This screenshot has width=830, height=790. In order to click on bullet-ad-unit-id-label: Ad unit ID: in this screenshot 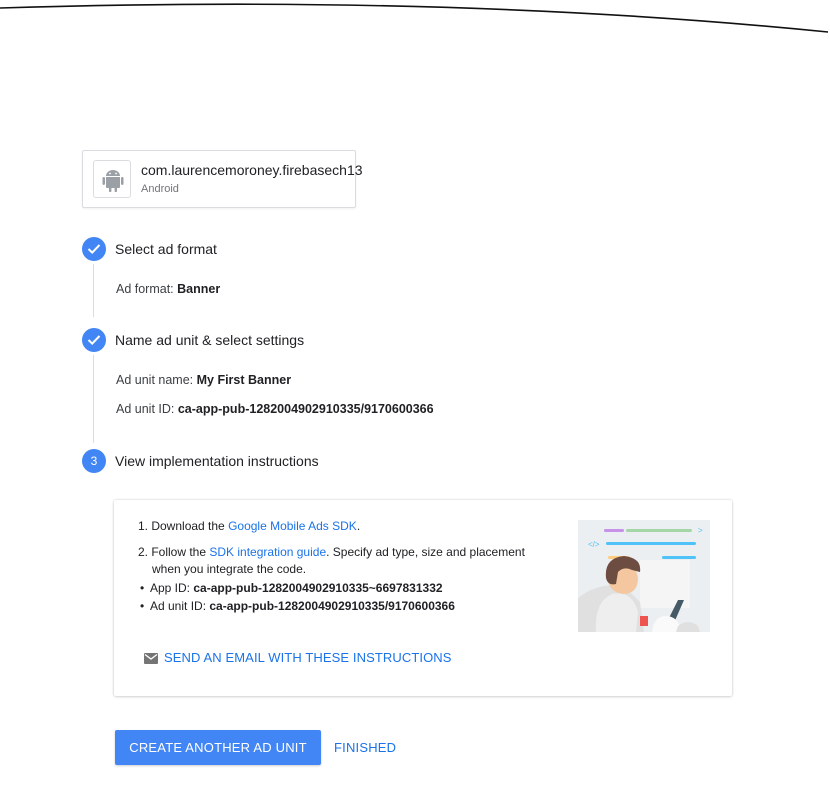, I will do `click(180, 606)`.